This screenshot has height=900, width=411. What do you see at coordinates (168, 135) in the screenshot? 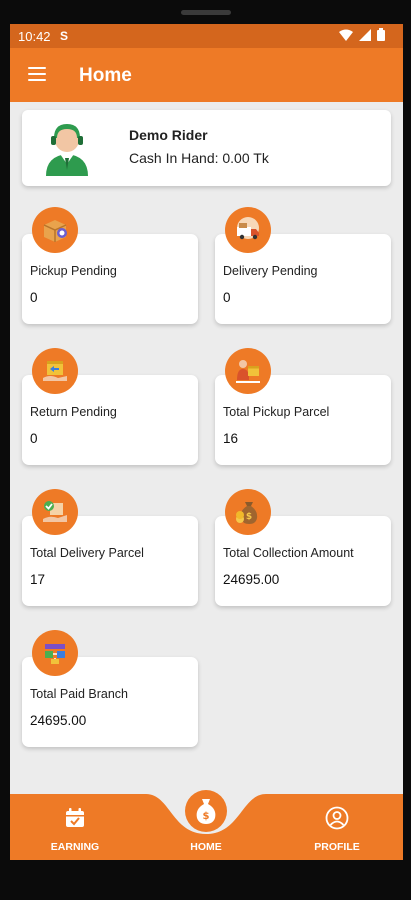
I see `rider-name: Demo Rider` at bounding box center [168, 135].